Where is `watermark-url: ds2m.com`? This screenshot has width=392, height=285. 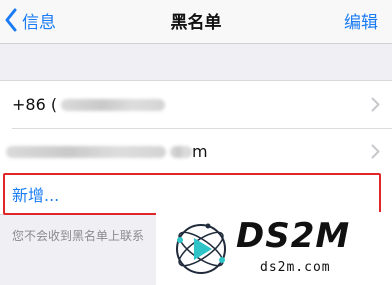
watermark-url: ds2m.com is located at coordinates (295, 267).